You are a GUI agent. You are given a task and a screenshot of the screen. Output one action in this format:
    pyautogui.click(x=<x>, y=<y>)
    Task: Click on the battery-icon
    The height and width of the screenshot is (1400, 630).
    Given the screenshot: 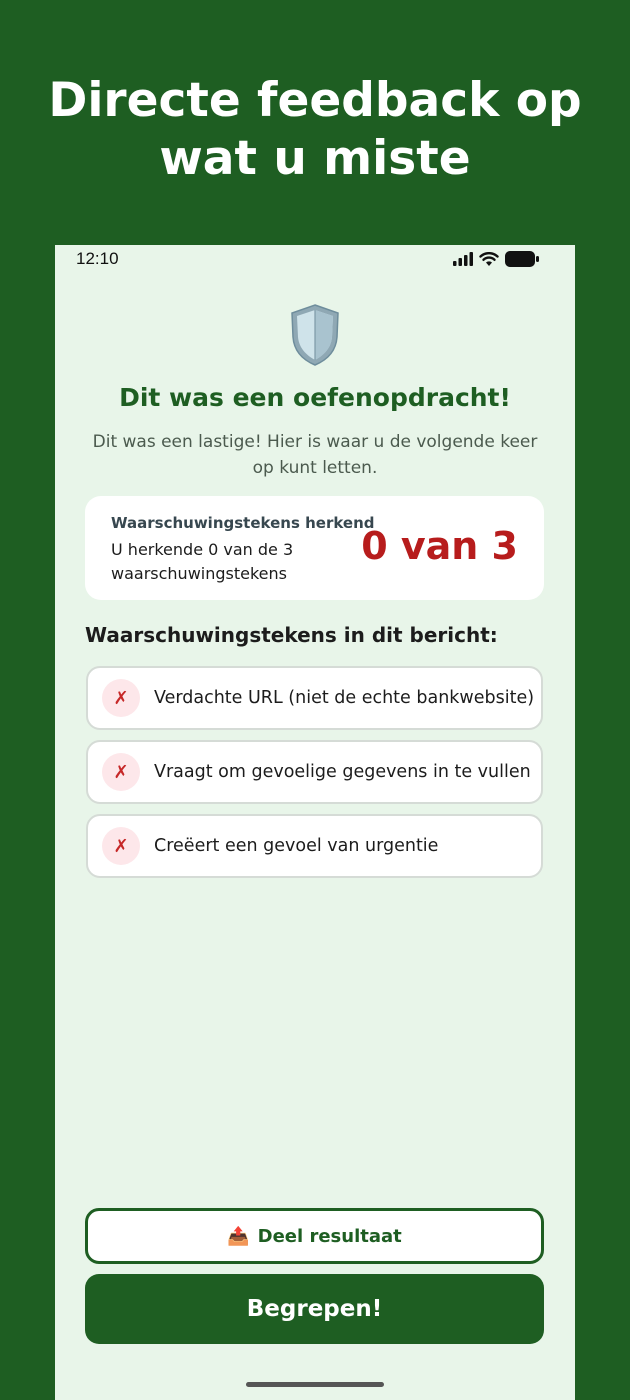 What is the action you would take?
    pyautogui.click(x=522, y=259)
    